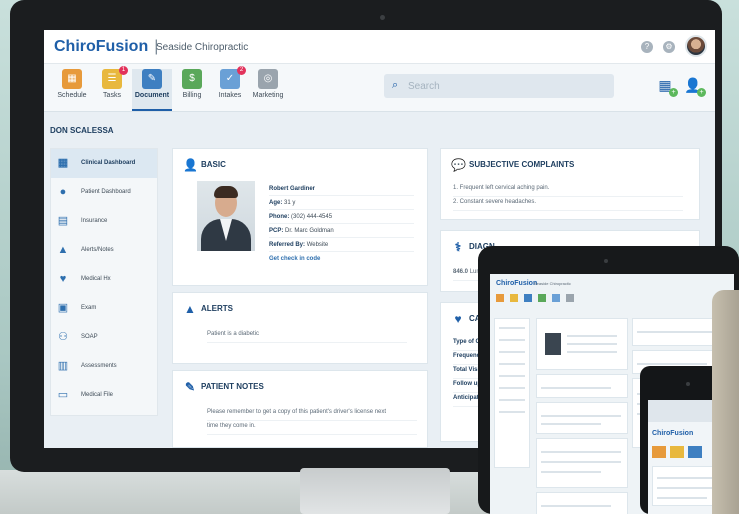  What do you see at coordinates (458, 319) in the screenshot?
I see `heart-plus-icon: ♥` at bounding box center [458, 319].